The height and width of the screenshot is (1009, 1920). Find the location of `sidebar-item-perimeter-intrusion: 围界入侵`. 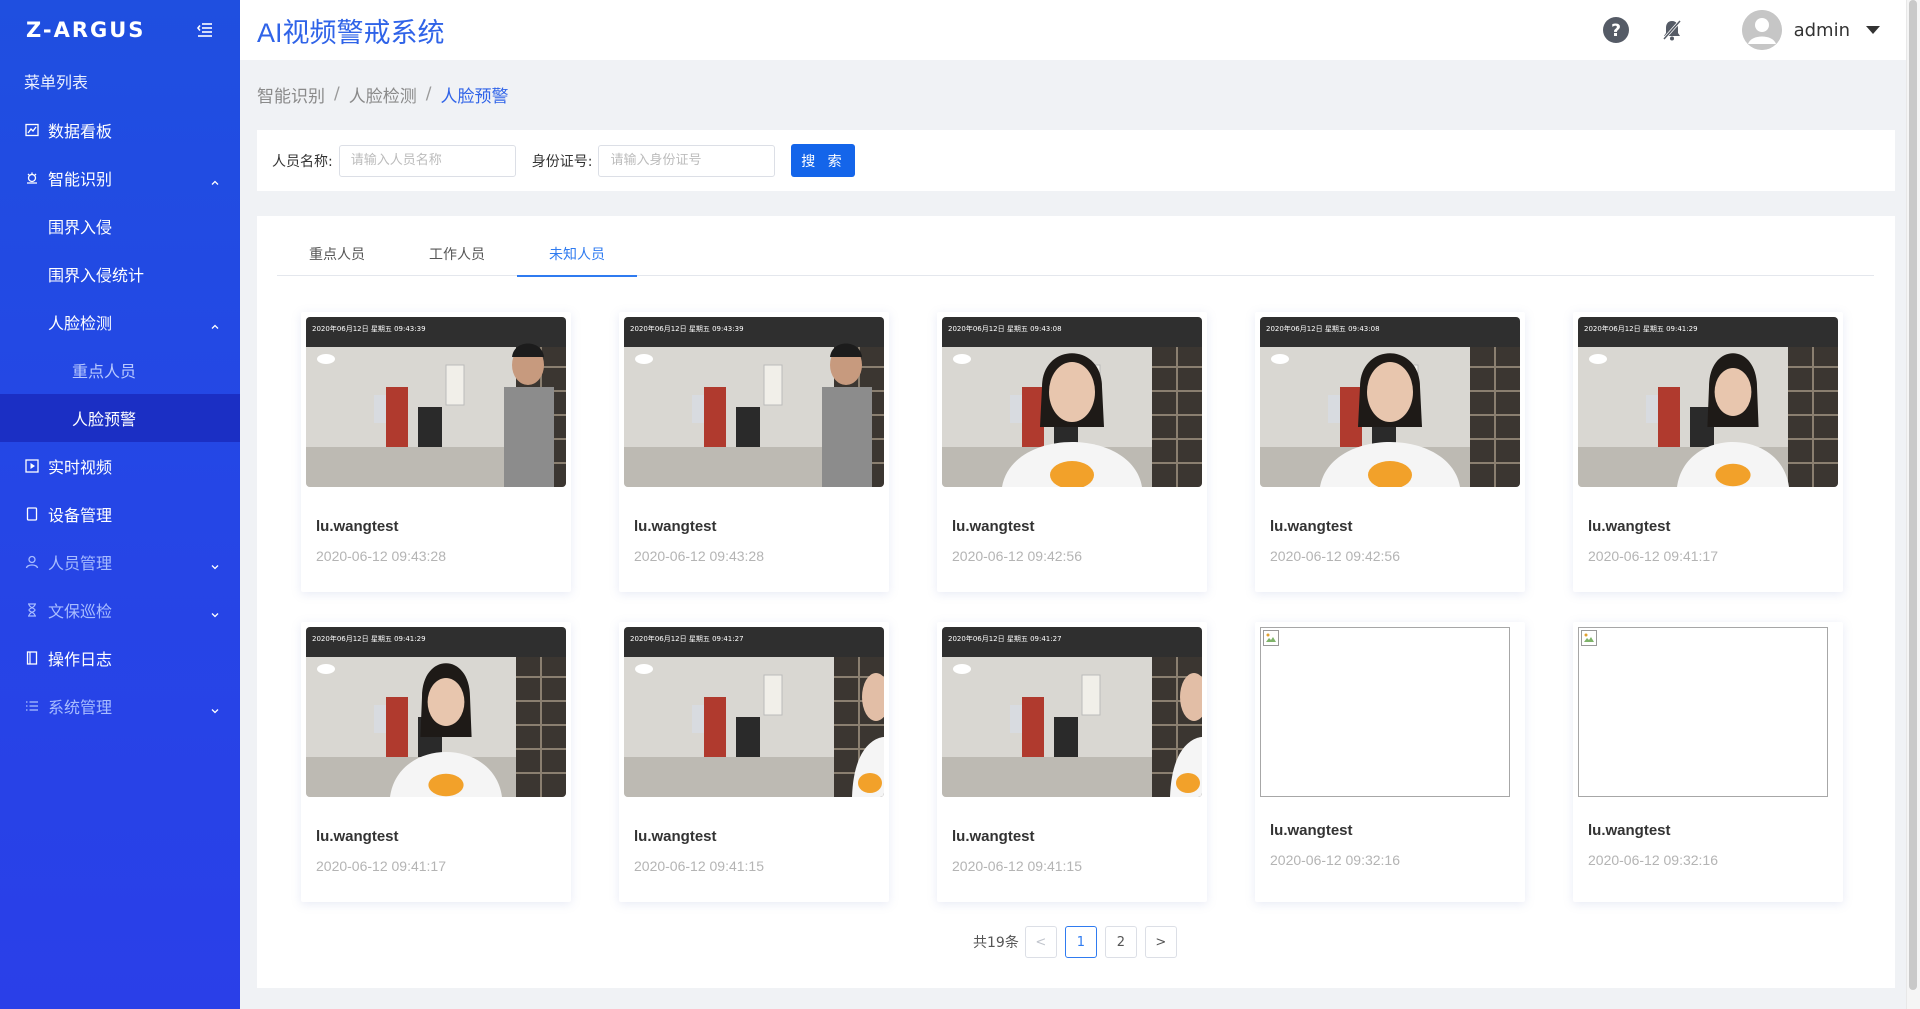

sidebar-item-perimeter-intrusion: 围界入侵 is located at coordinates (120, 226).